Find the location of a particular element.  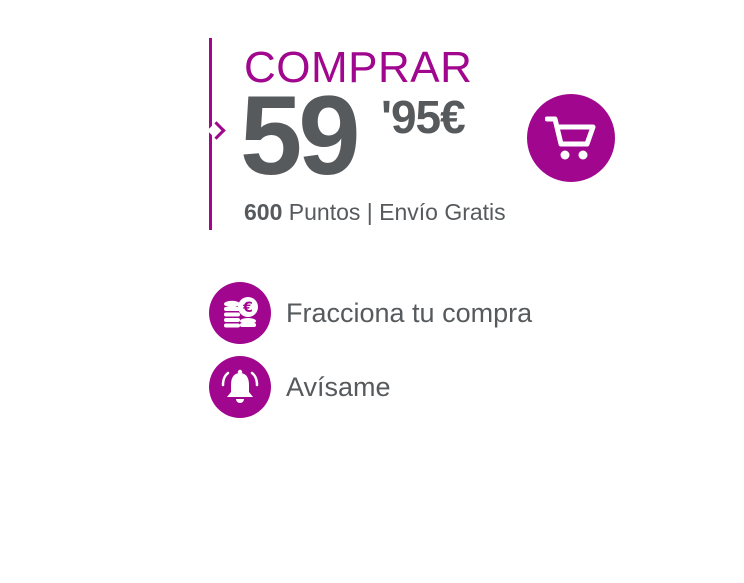

price-decimal: '95€ is located at coordinates (423, 117).